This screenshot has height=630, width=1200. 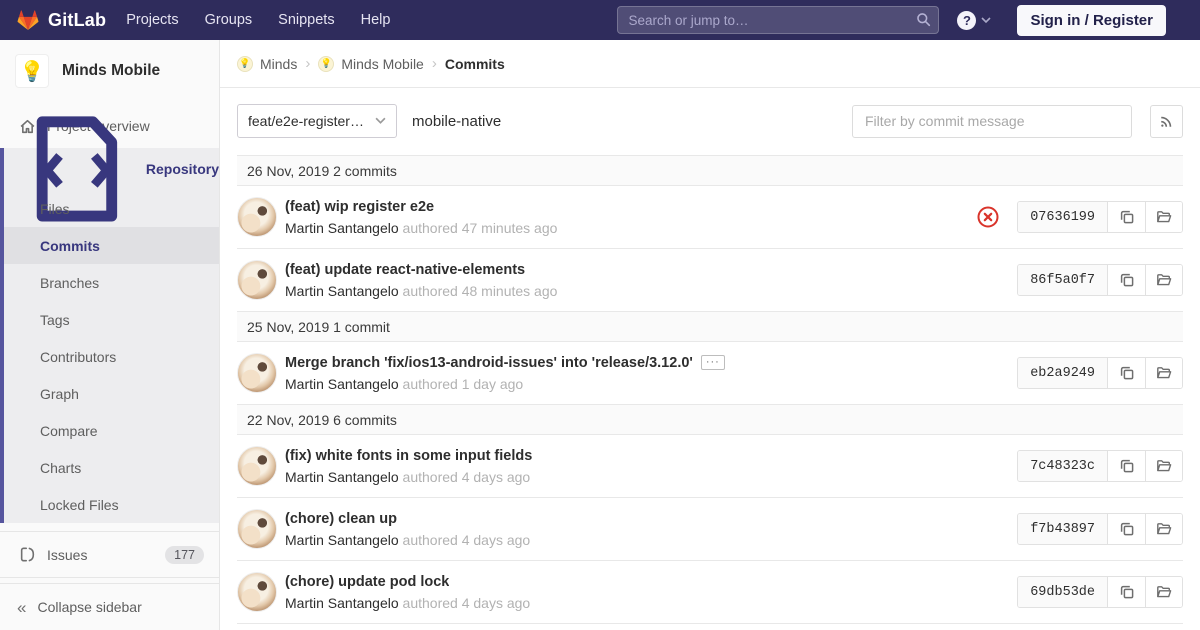 I want to click on help-menu: ?, so click(x=974, y=20).